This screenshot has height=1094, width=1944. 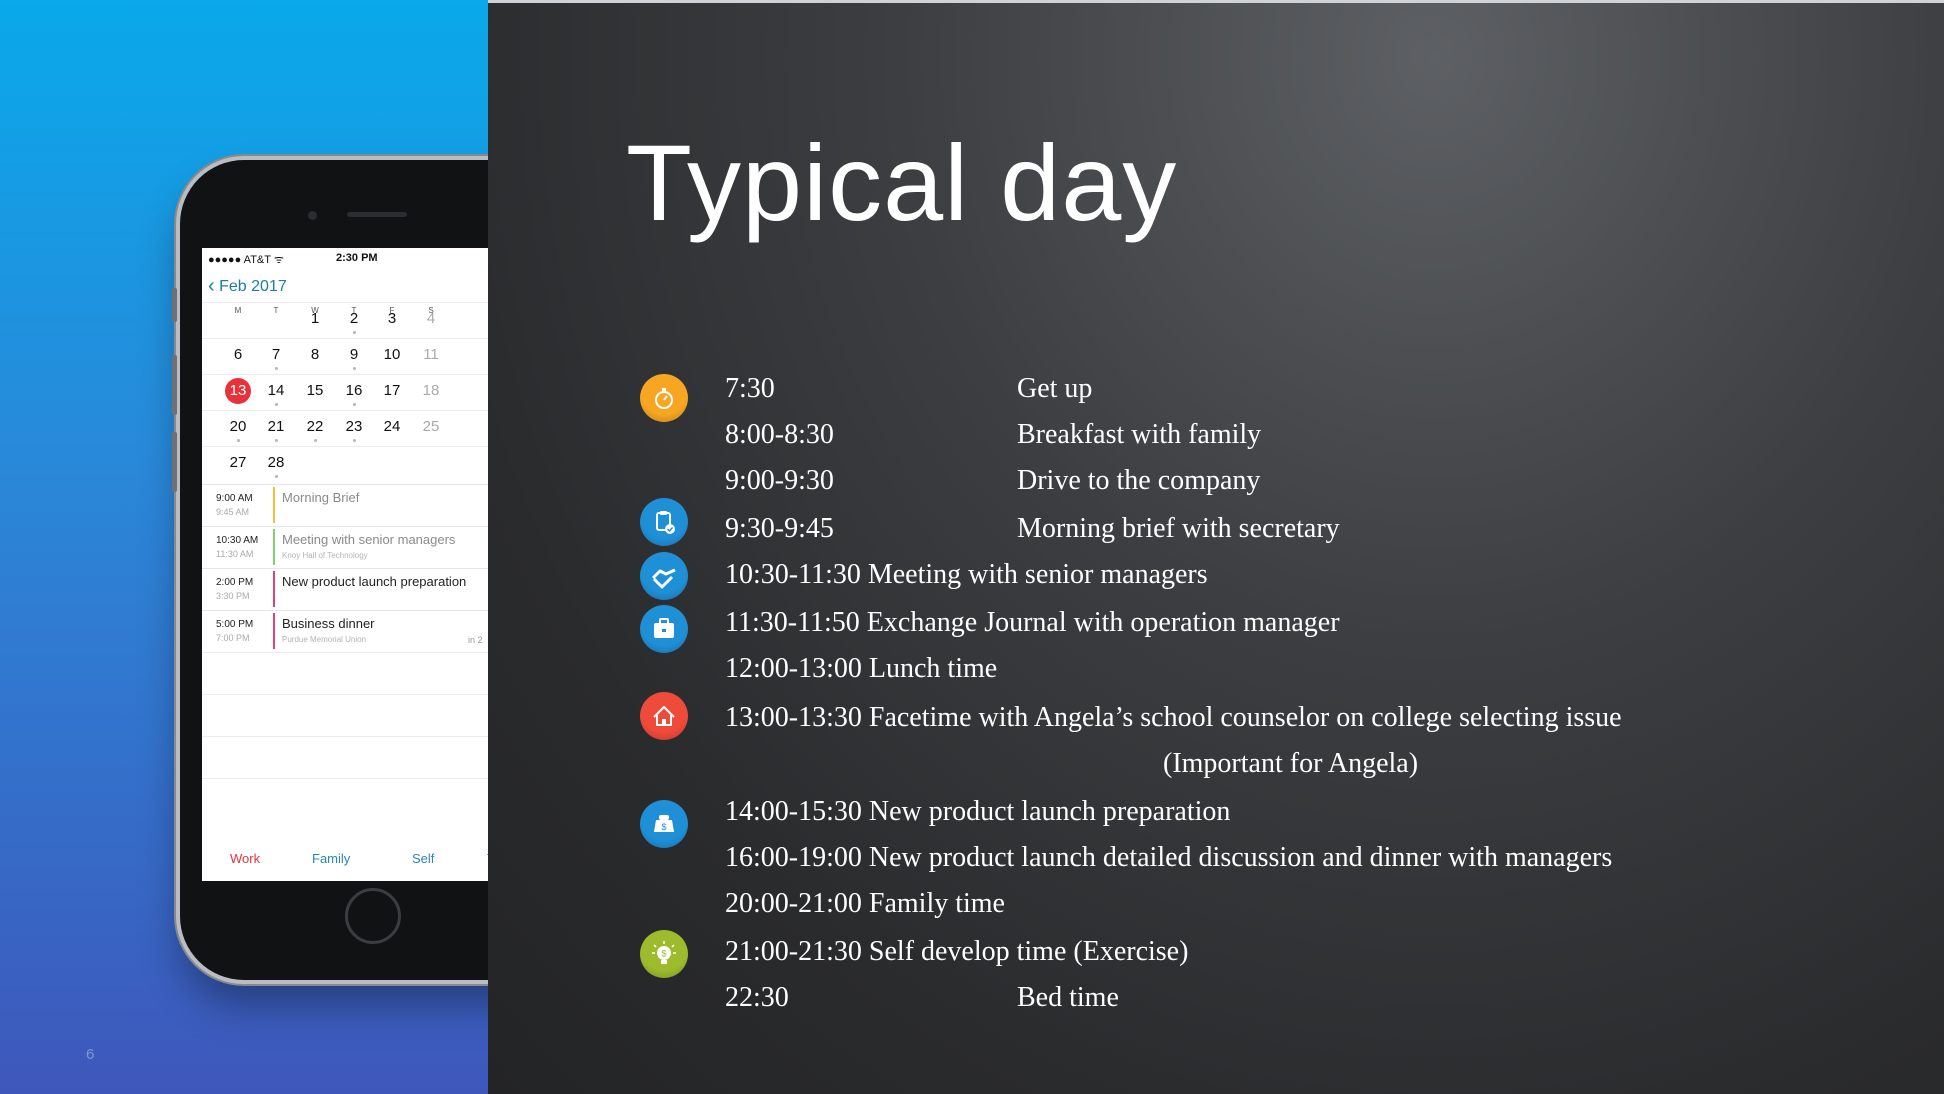 What do you see at coordinates (174, 385) in the screenshot?
I see `volume-up-button` at bounding box center [174, 385].